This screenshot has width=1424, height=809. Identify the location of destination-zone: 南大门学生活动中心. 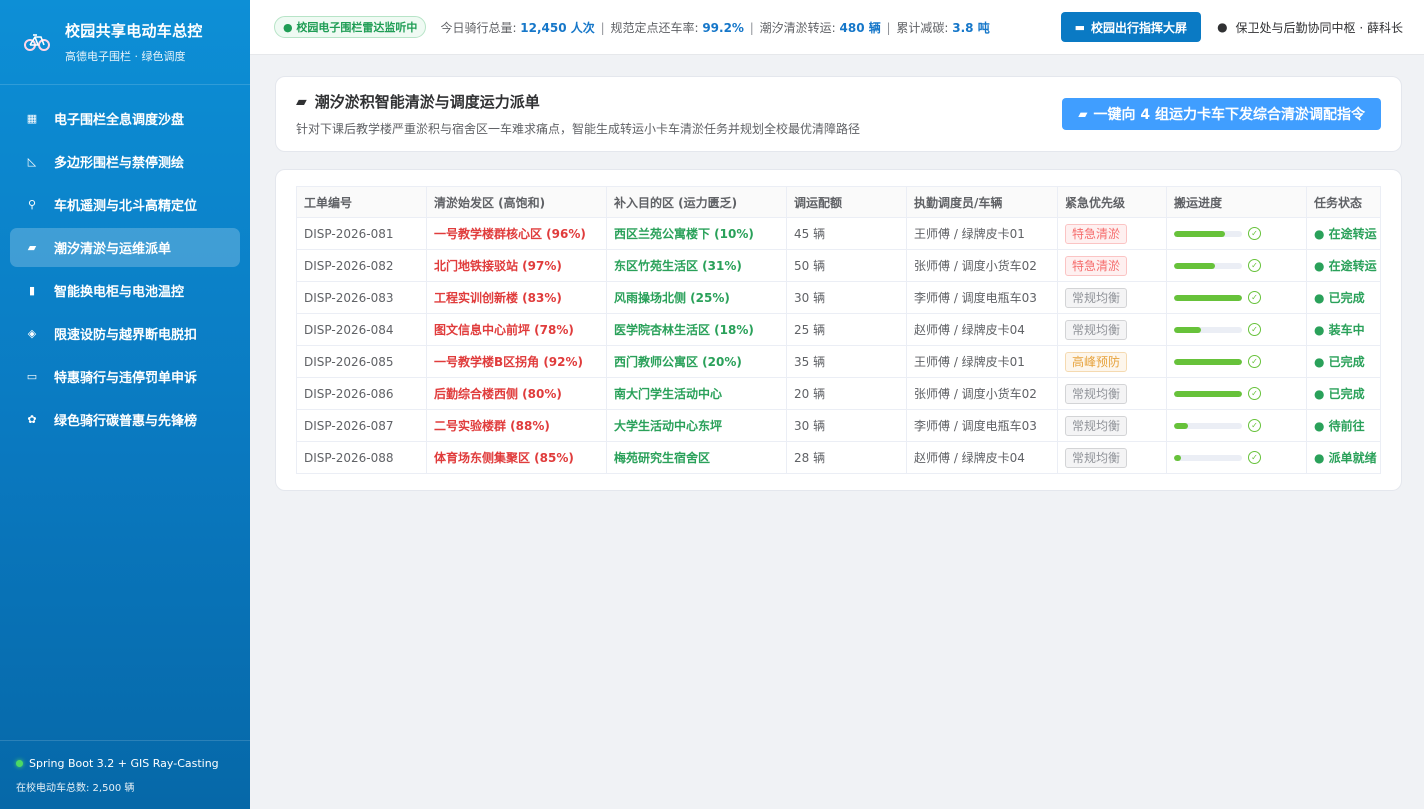
(696, 393).